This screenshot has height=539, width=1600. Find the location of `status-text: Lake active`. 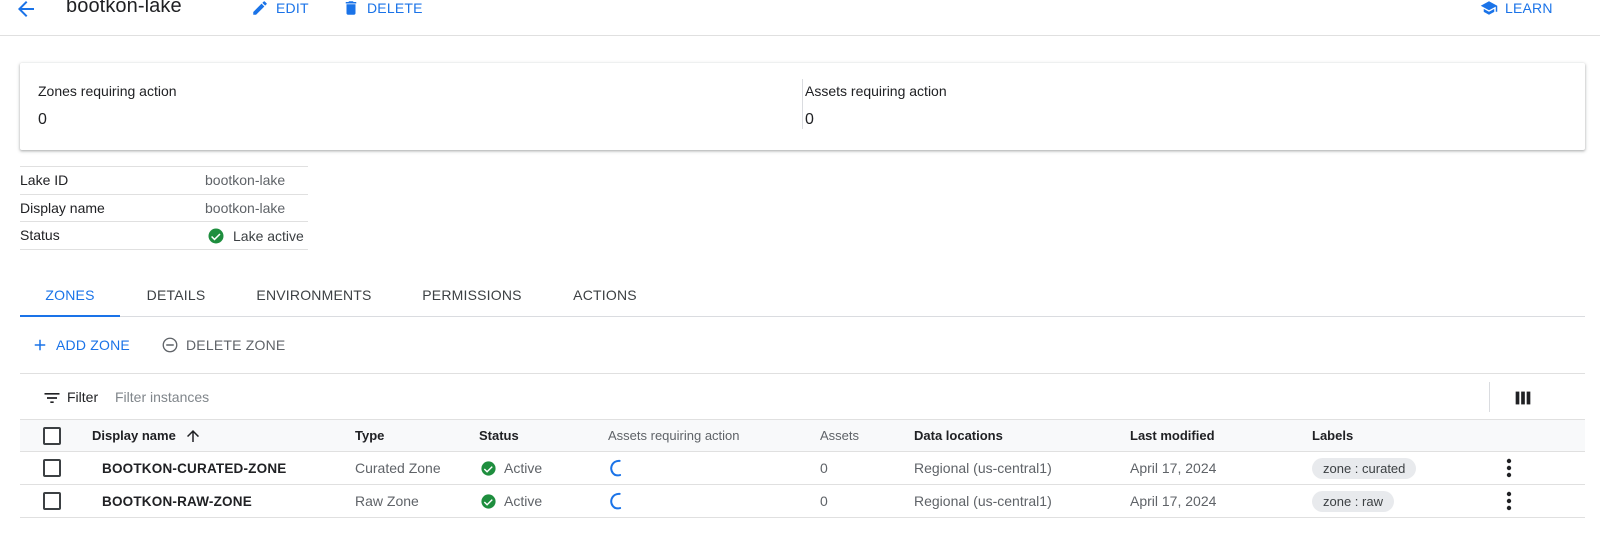

status-text: Lake active is located at coordinates (268, 236).